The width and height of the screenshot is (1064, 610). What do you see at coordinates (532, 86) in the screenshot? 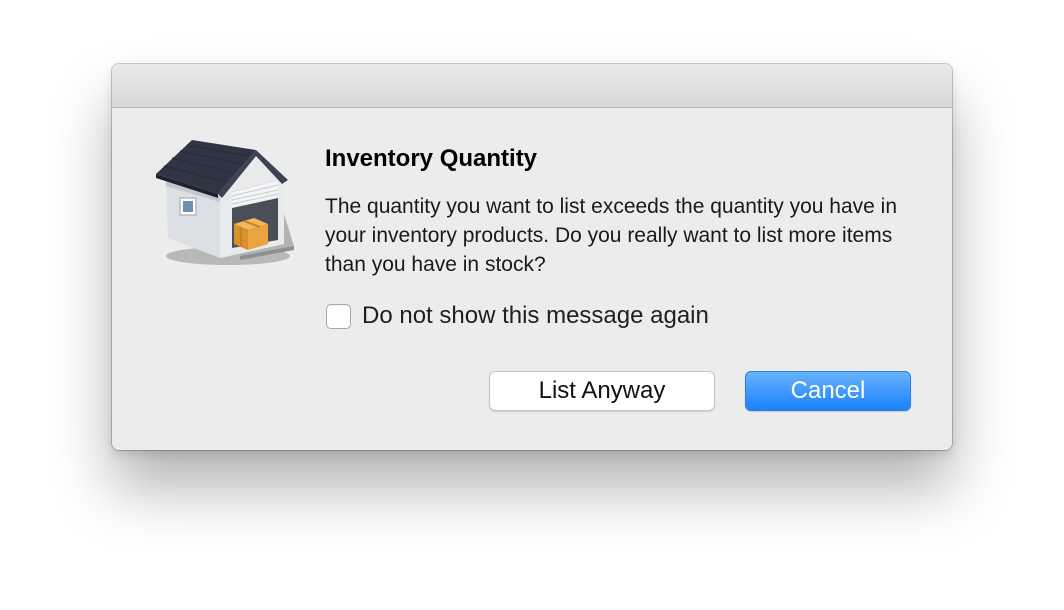
I see `dialog-titlebar` at bounding box center [532, 86].